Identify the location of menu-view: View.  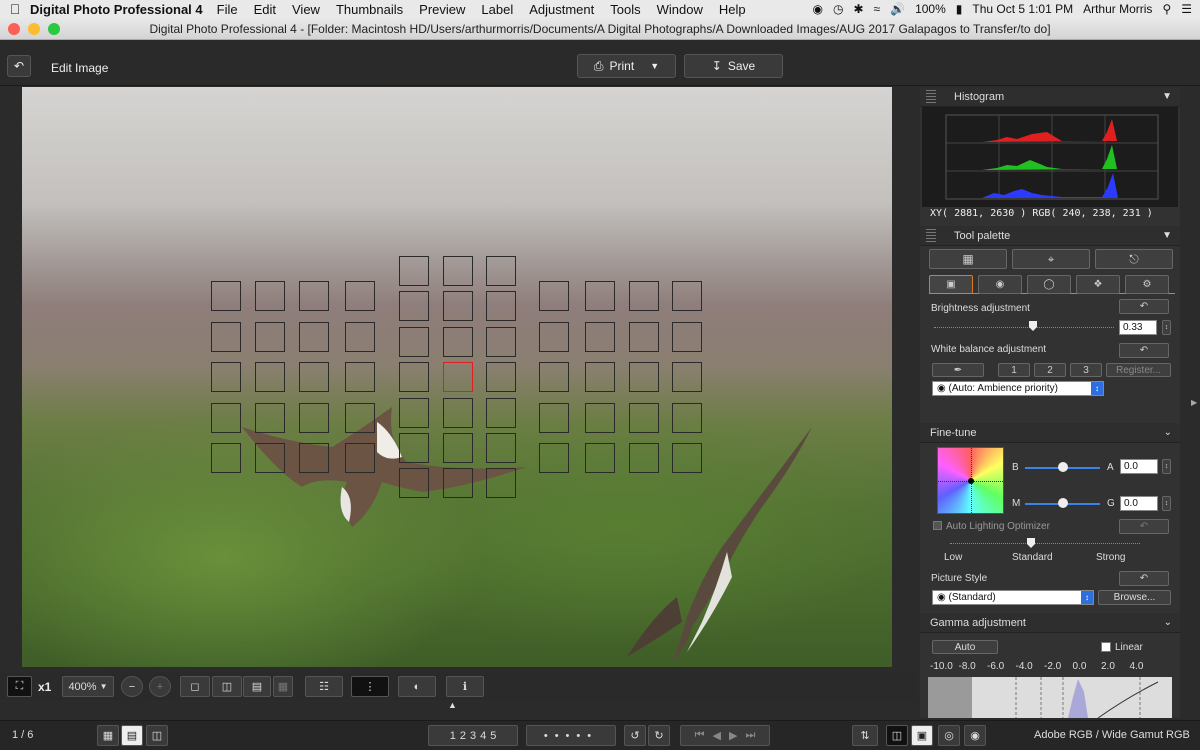
(306, 9).